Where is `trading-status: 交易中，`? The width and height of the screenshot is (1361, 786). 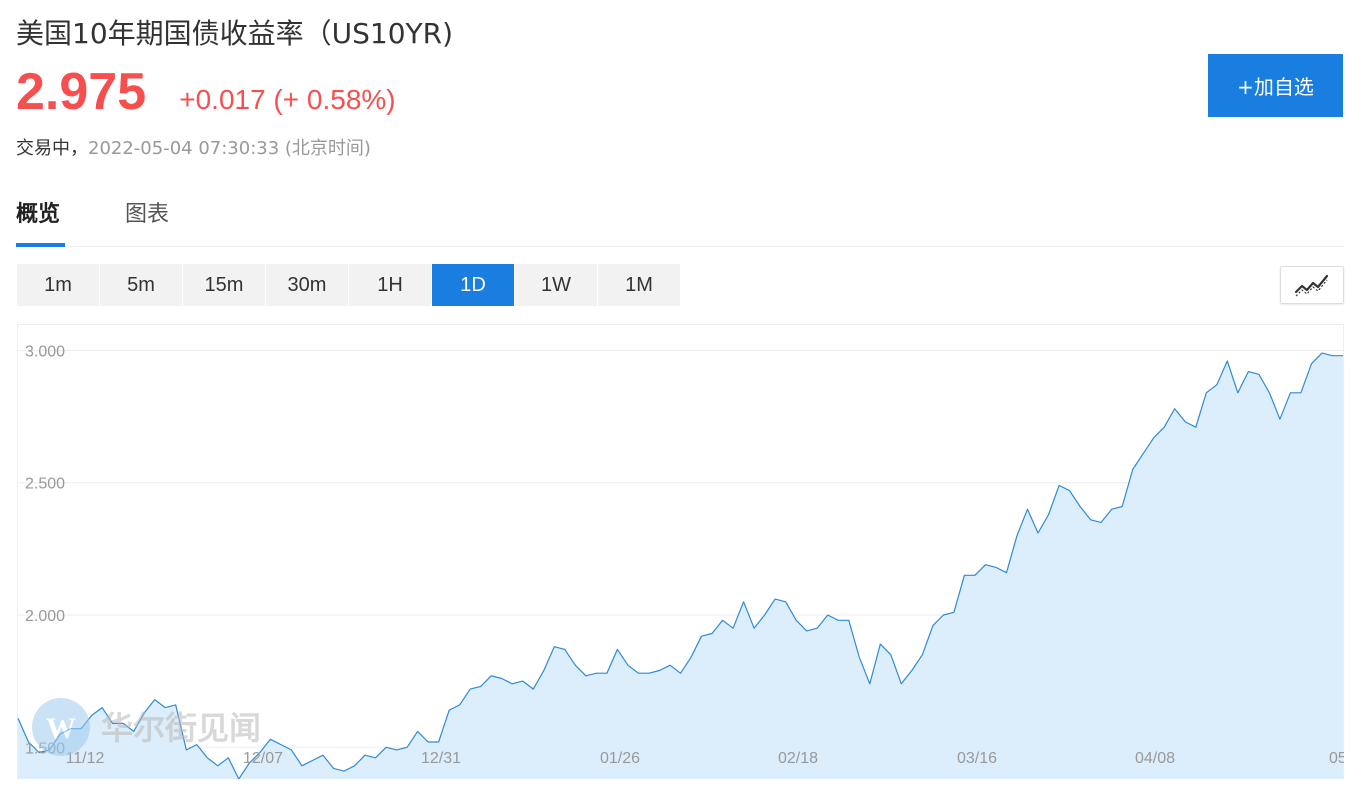 trading-status: 交易中， is located at coordinates (52, 148).